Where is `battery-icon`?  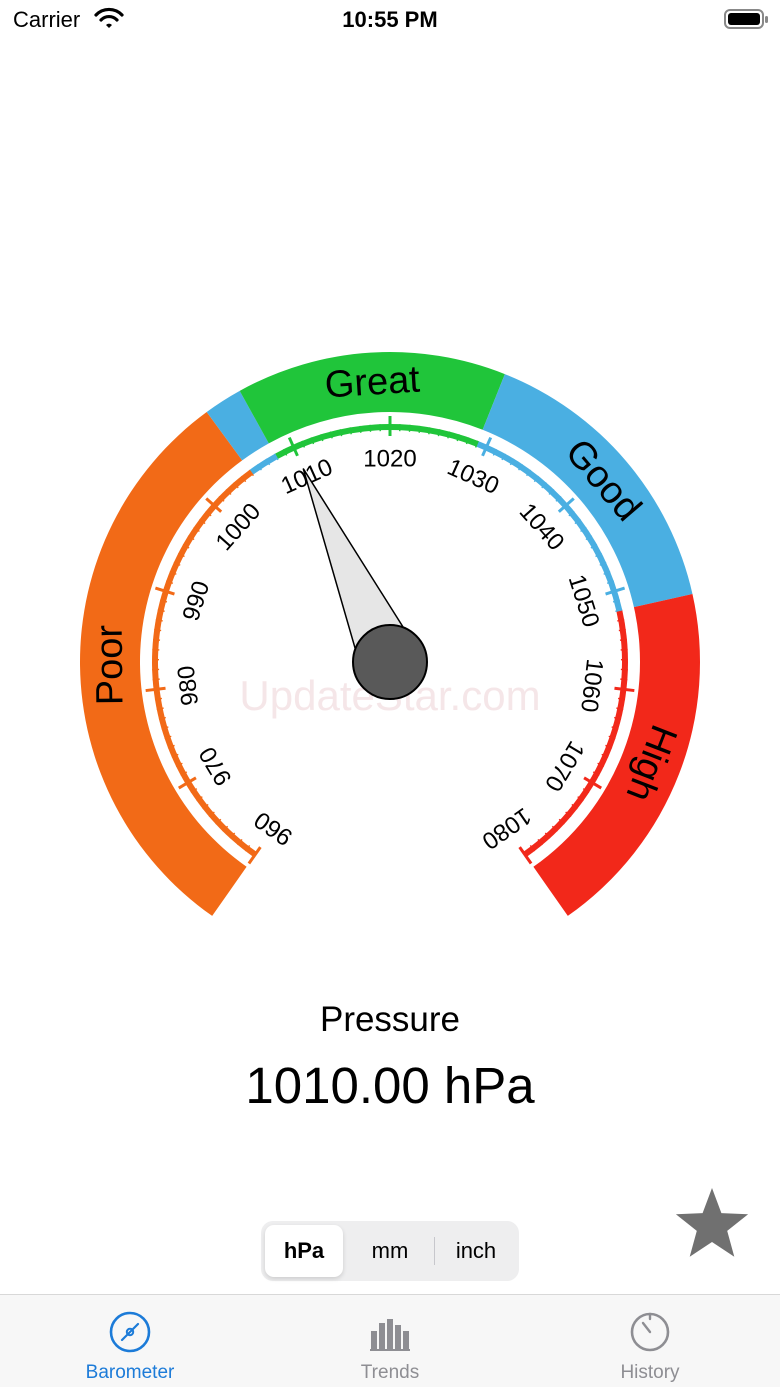
battery-icon is located at coordinates (746, 19).